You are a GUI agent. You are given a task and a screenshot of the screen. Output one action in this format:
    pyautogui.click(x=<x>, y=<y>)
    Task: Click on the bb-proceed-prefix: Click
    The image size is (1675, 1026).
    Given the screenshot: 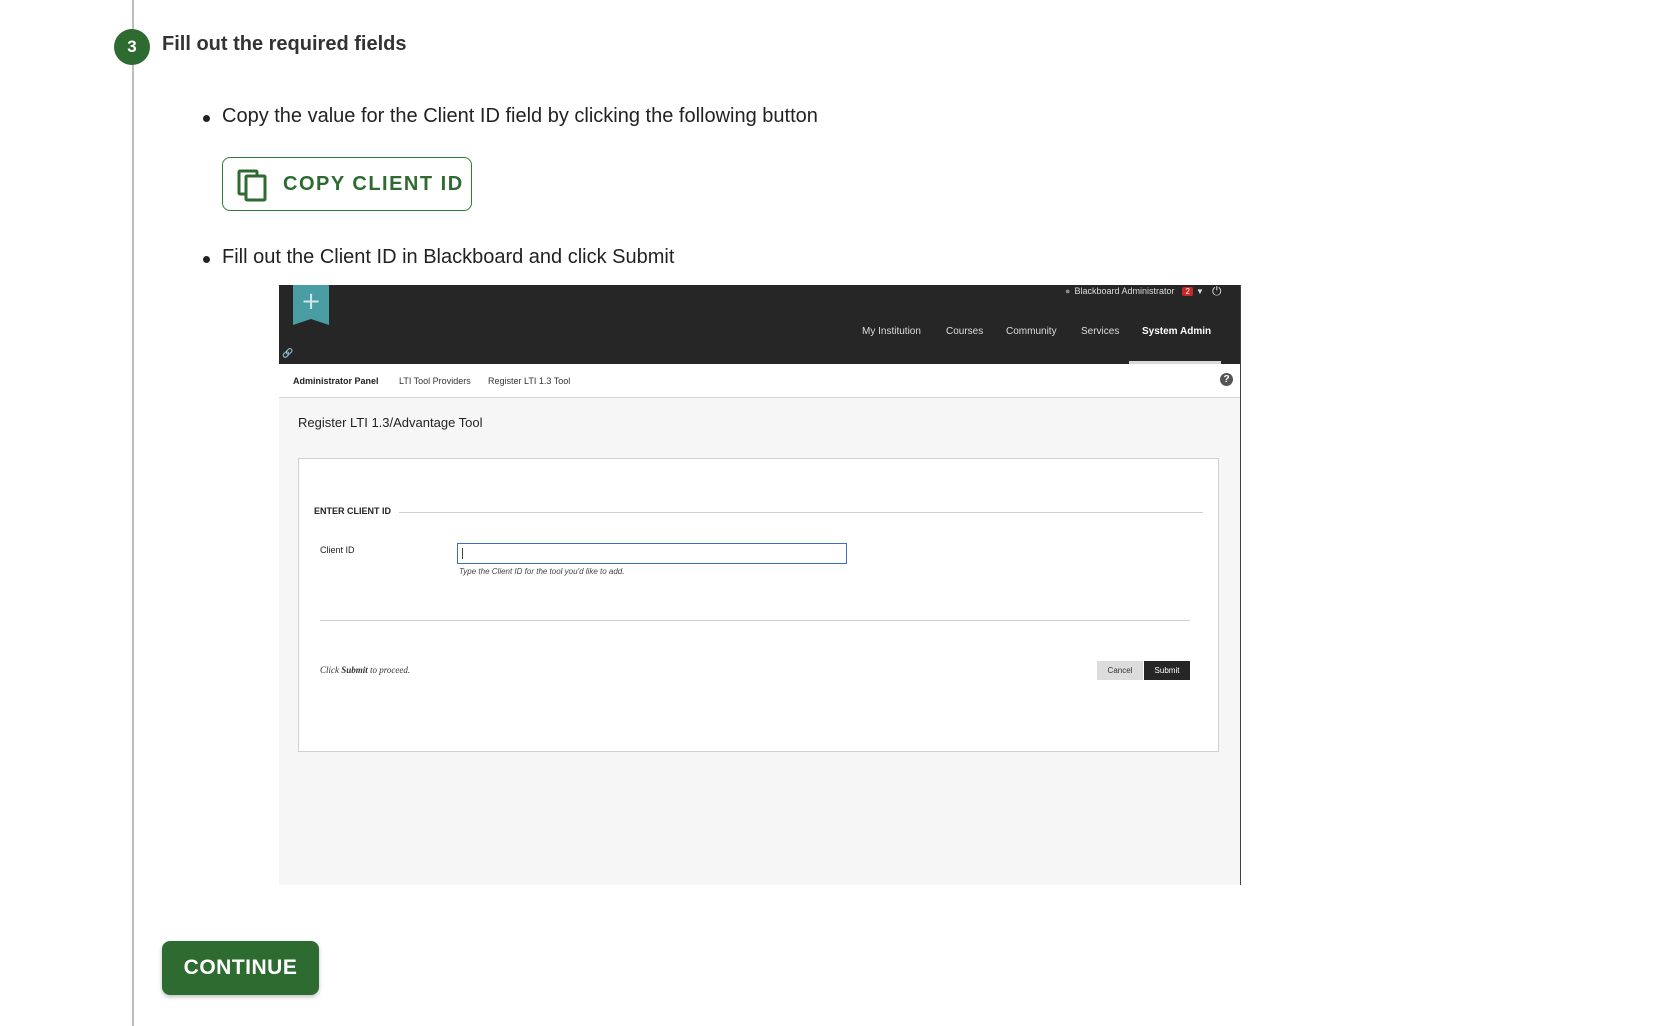 What is the action you would take?
    pyautogui.click(x=331, y=670)
    